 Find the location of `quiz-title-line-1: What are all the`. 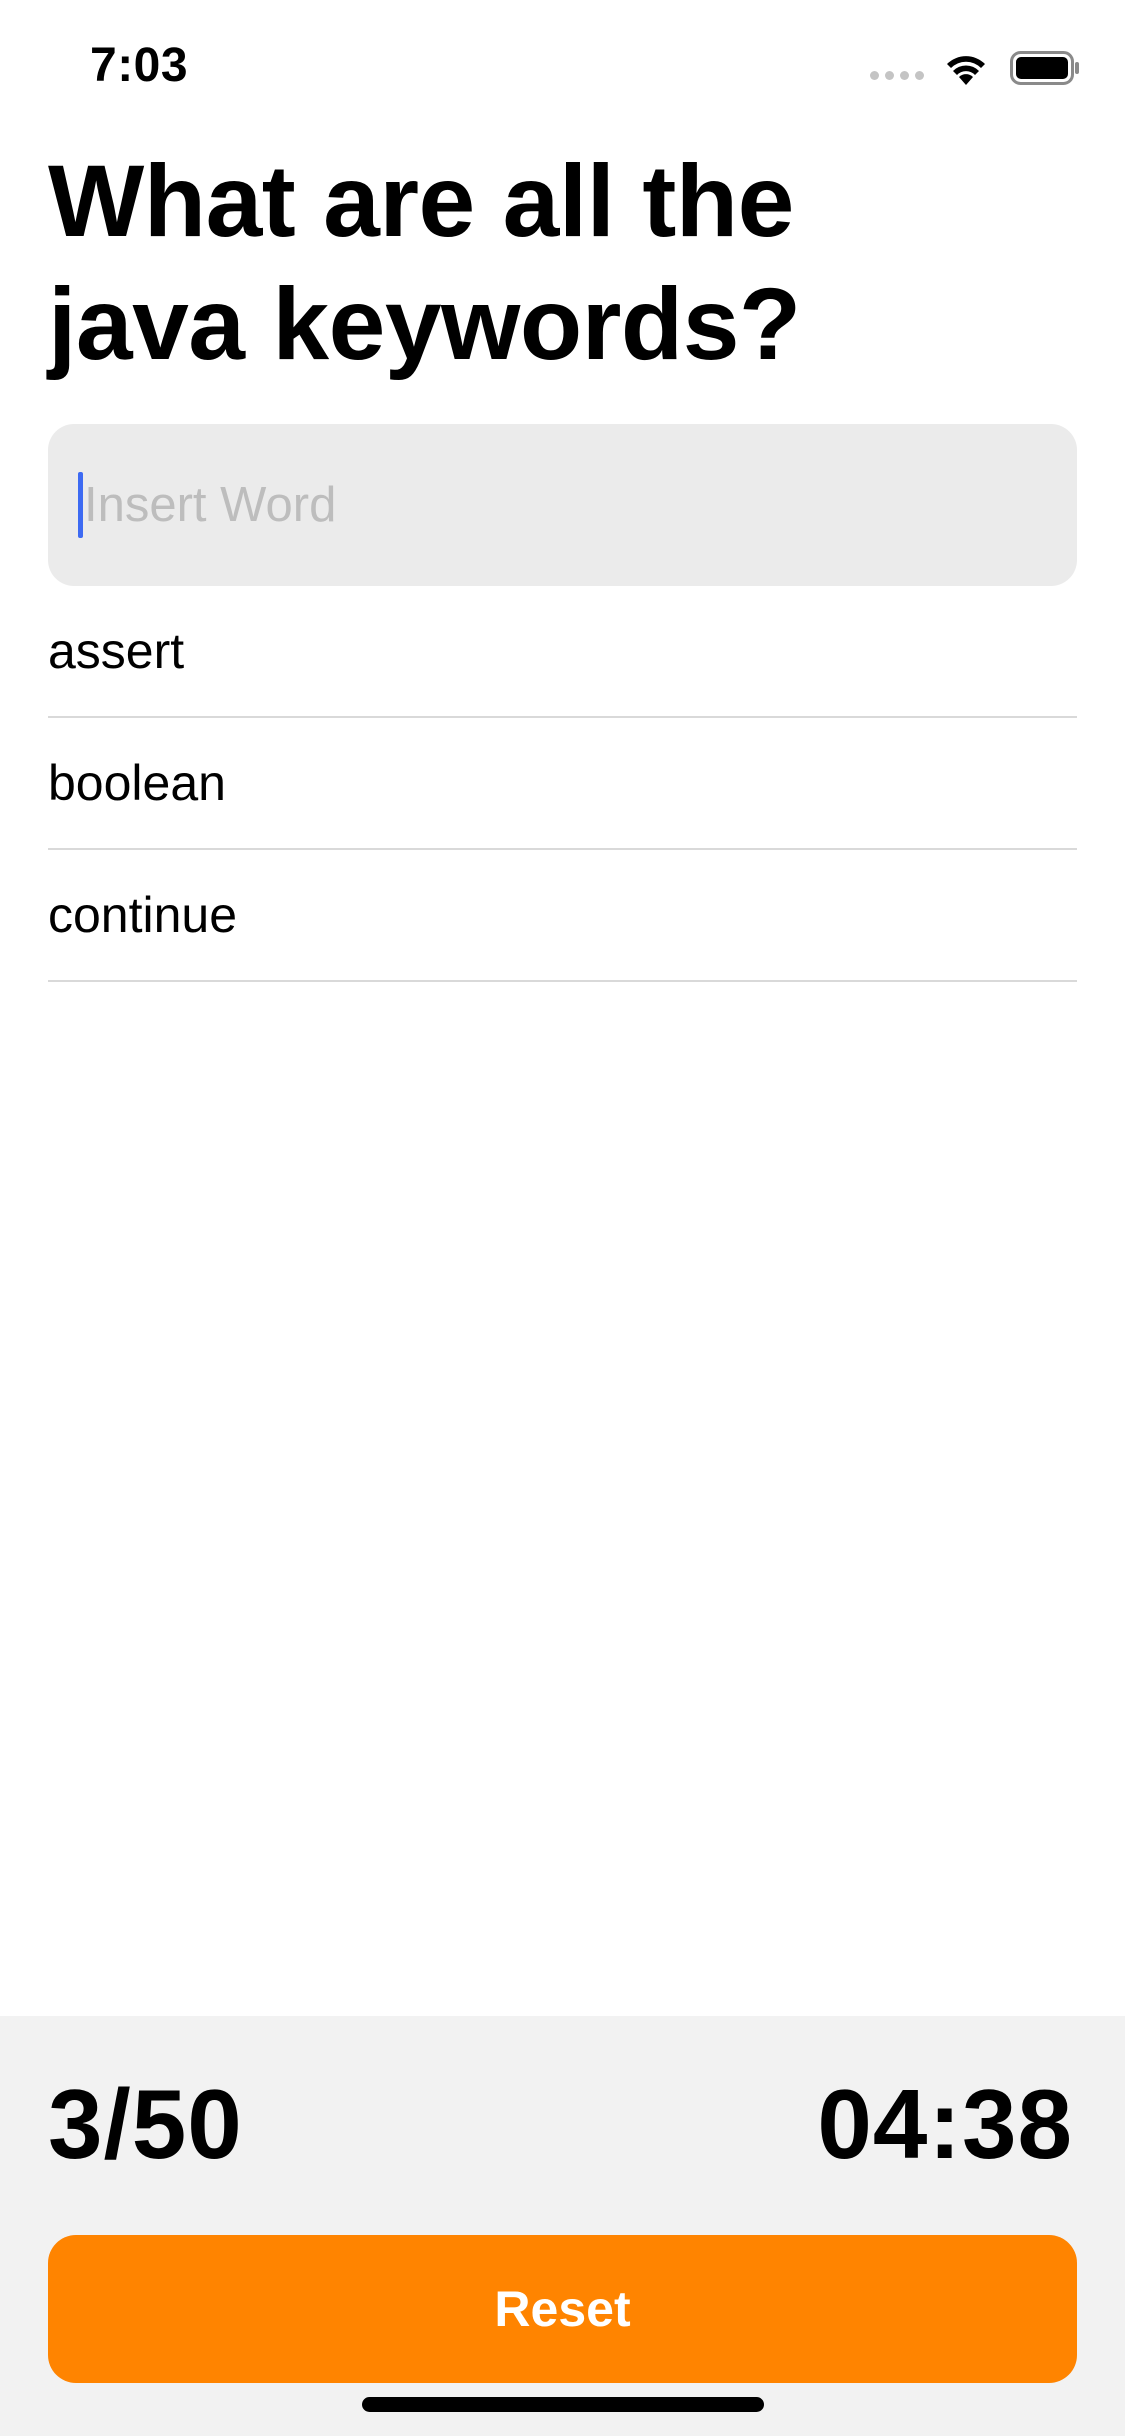

quiz-title-line-1: What are all the is located at coordinates (421, 201).